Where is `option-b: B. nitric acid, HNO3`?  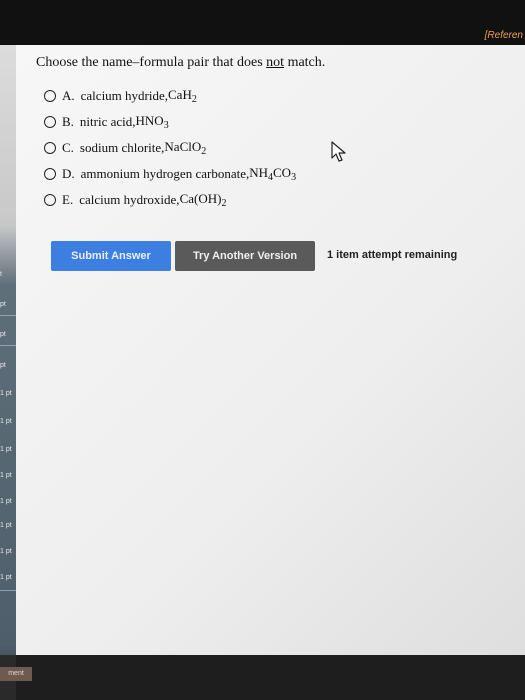 option-b: B. nitric acid, HNO3 is located at coordinates (170, 122).